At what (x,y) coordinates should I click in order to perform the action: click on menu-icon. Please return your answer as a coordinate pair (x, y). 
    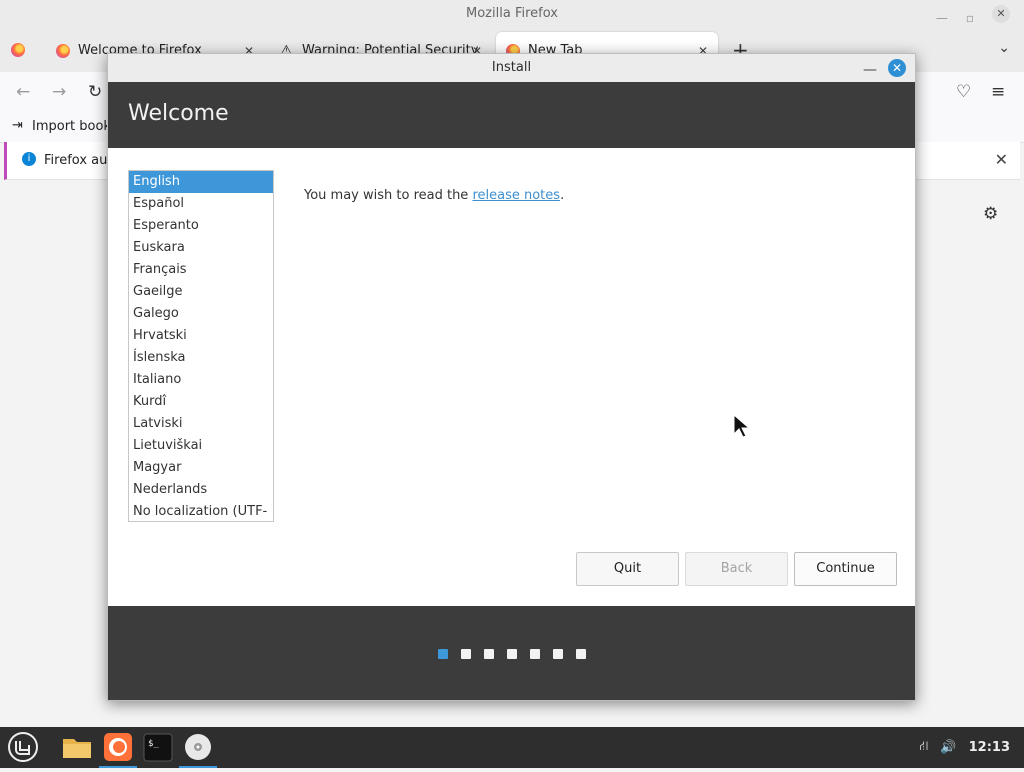
    Looking at the image, I should click on (23, 747).